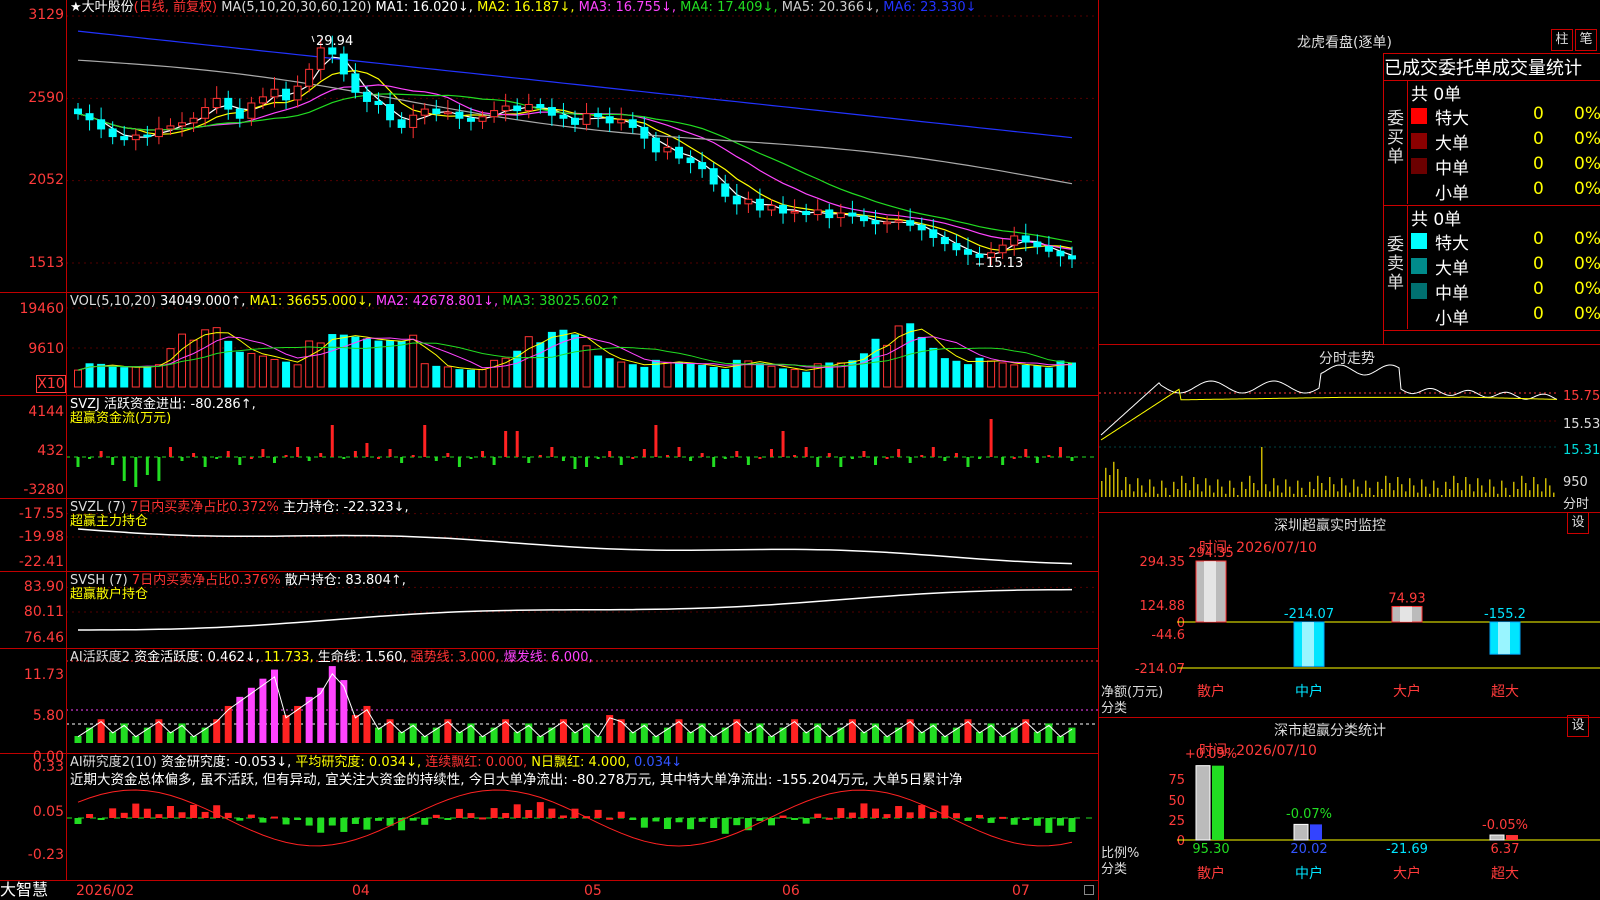 Image resolution: width=1600 pixels, height=900 pixels. I want to click on tick-mode-button: 笔, so click(1586, 40).